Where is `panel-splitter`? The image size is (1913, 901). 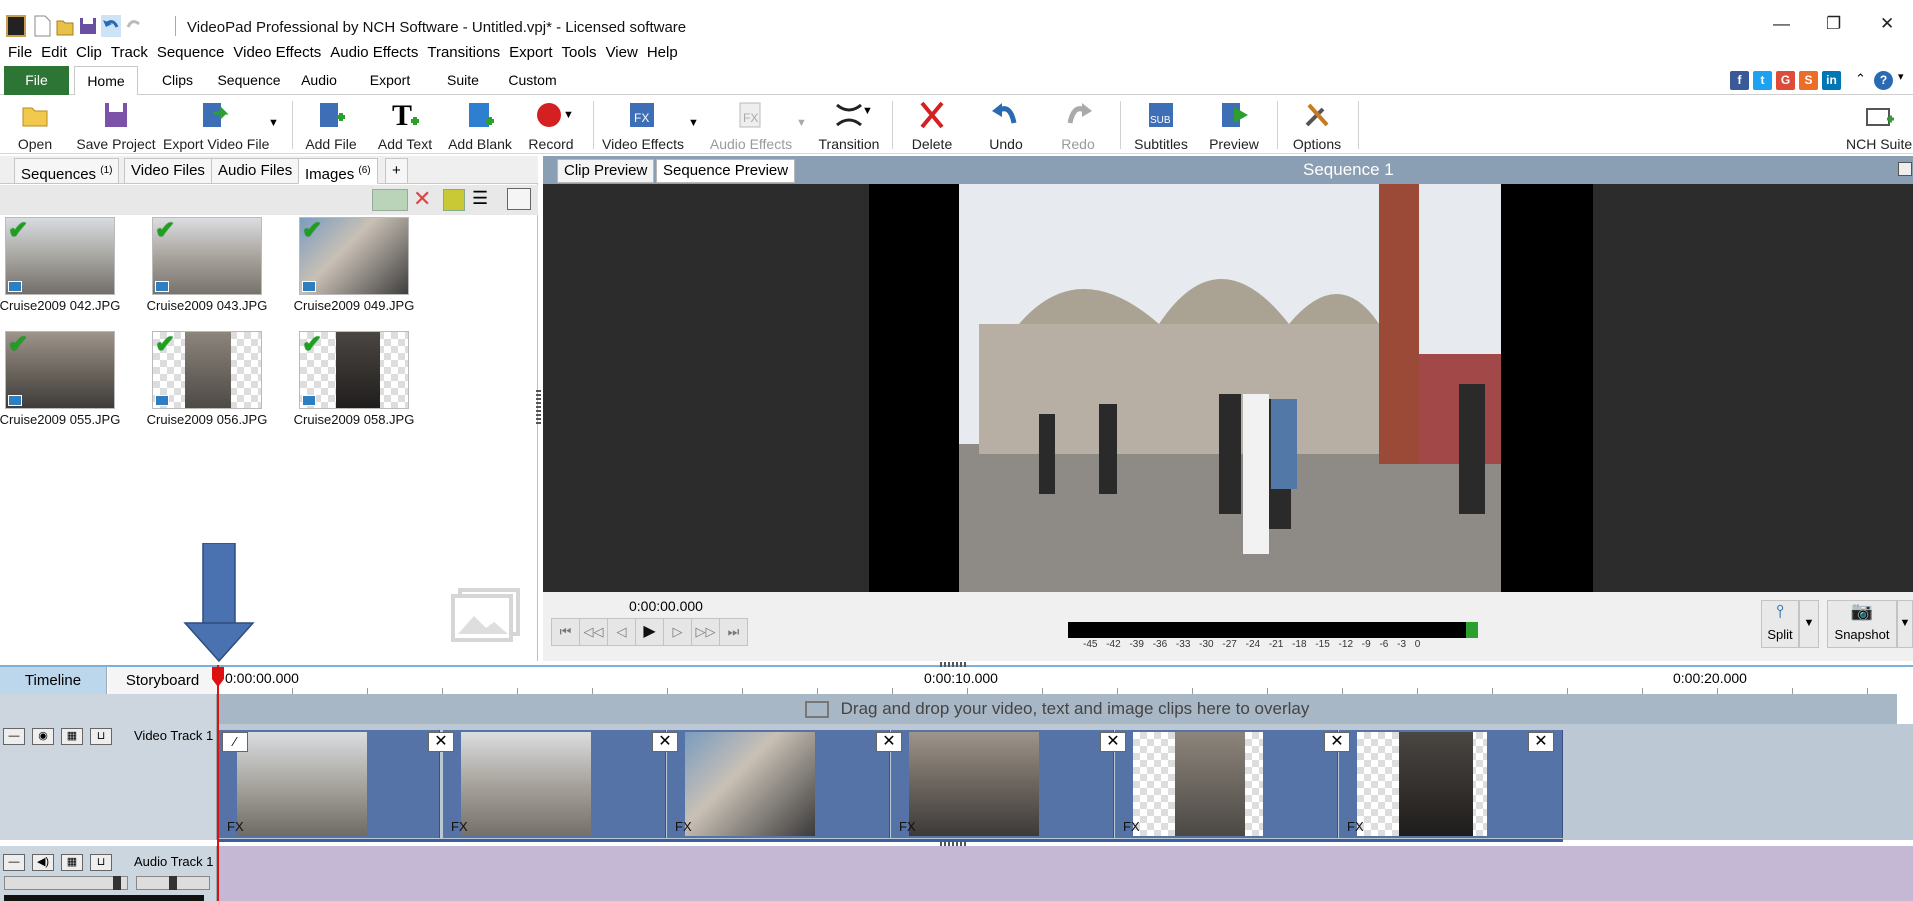
panel-splitter is located at coordinates (538, 407).